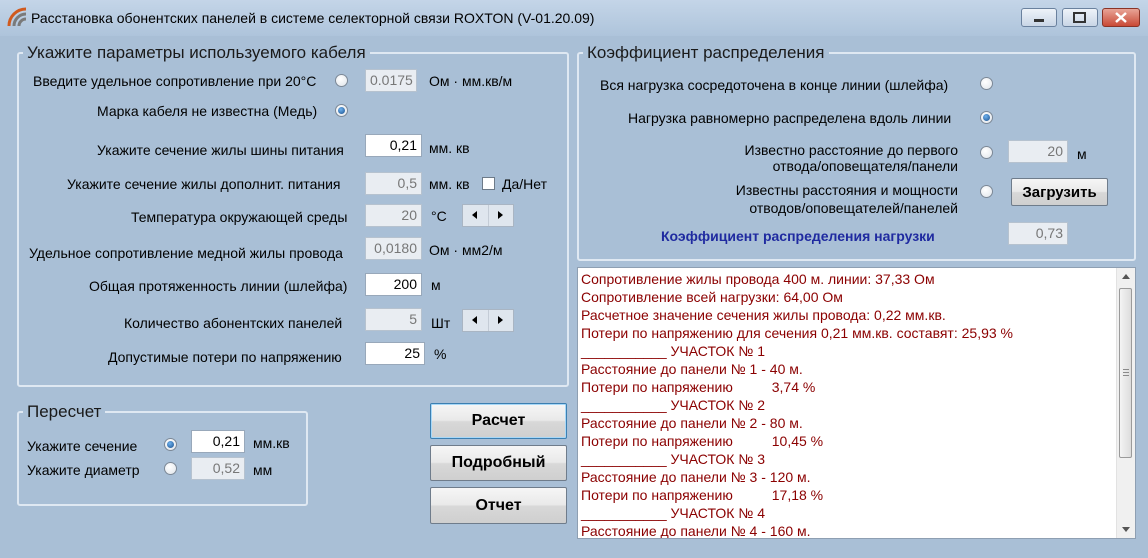 The height and width of the screenshot is (558, 1148). What do you see at coordinates (851, 150) in the screenshot?
I see `first-distance-label-line1: Известно расстояние до первого` at bounding box center [851, 150].